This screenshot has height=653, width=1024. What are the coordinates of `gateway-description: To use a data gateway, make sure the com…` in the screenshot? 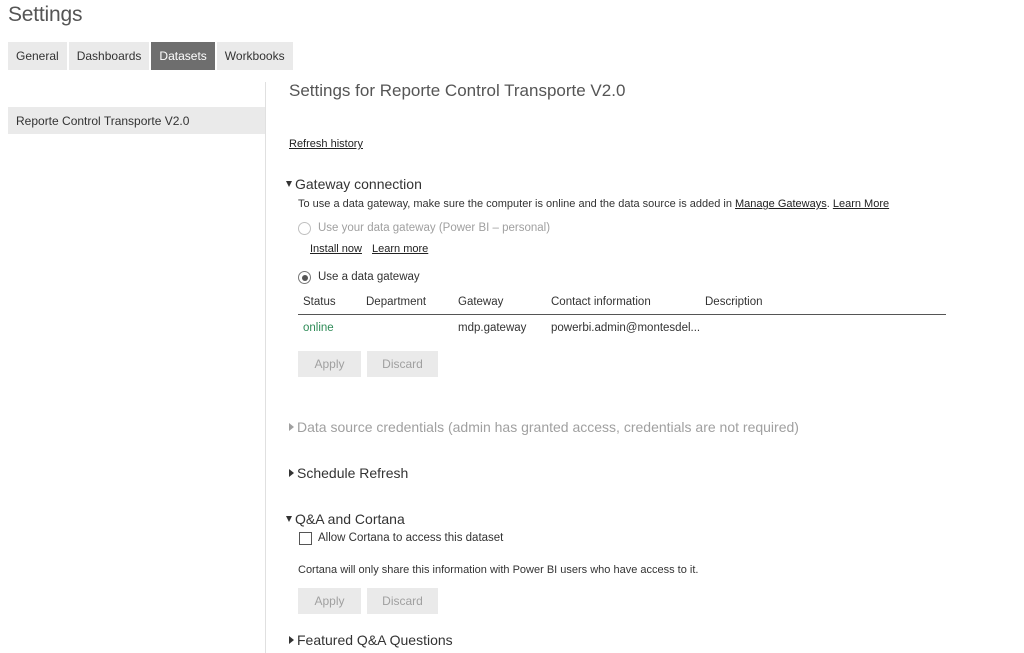 It's located at (594, 204).